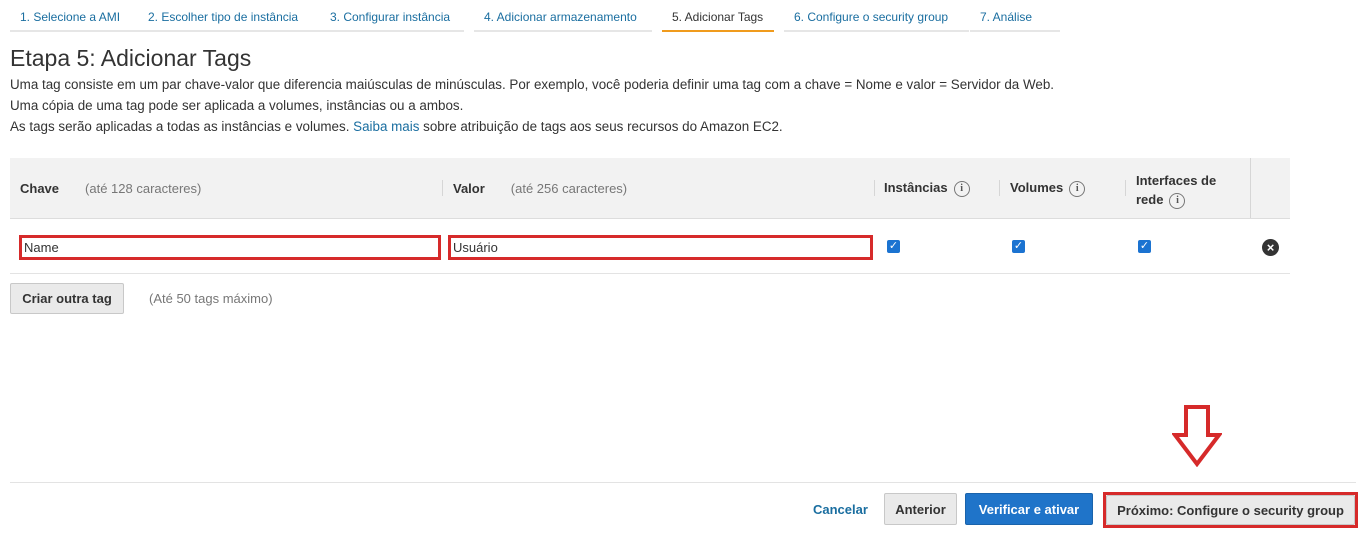 The width and height of the screenshot is (1366, 547). What do you see at coordinates (229, 16) in the screenshot?
I see `step-instance-type: 2. Escolher tipo de instância` at bounding box center [229, 16].